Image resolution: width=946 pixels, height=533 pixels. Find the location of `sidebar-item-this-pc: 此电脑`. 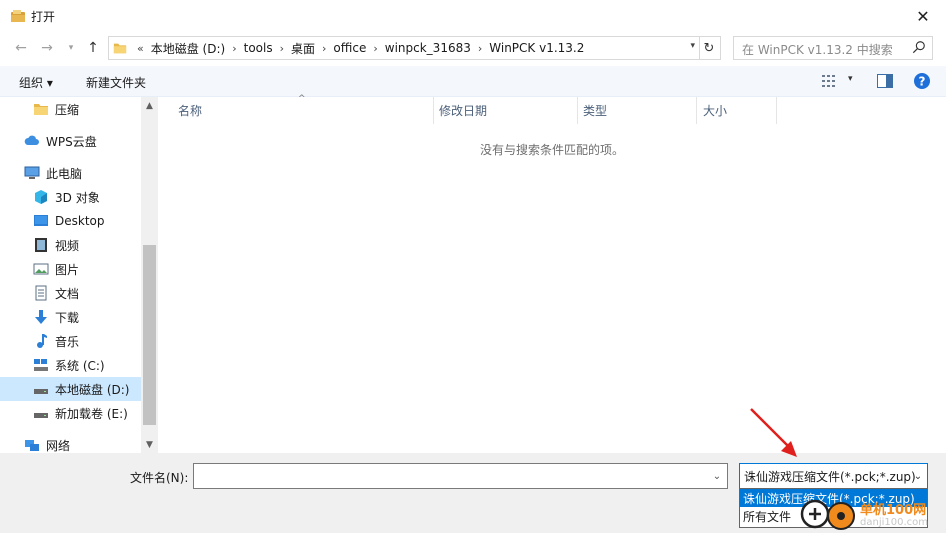

sidebar-item-this-pc: 此电脑 is located at coordinates (79, 173).